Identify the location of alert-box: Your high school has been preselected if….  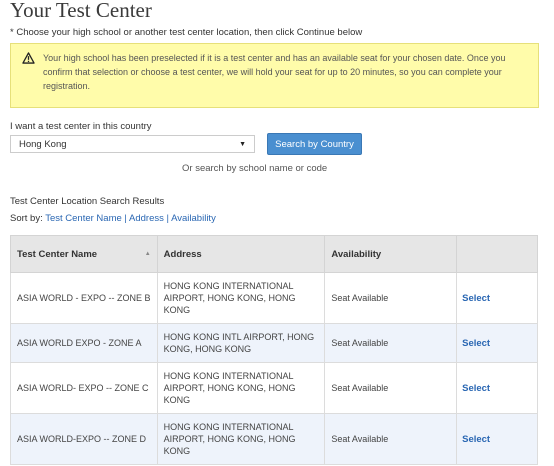
(274, 75).